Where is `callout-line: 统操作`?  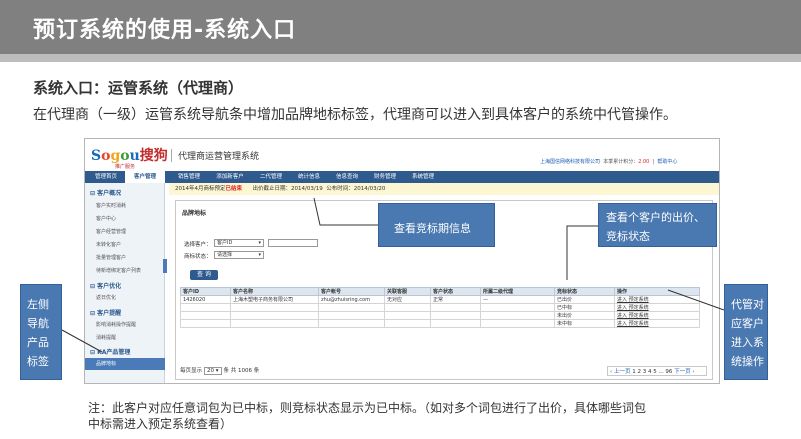
callout-line: 统操作 is located at coordinates (747, 361).